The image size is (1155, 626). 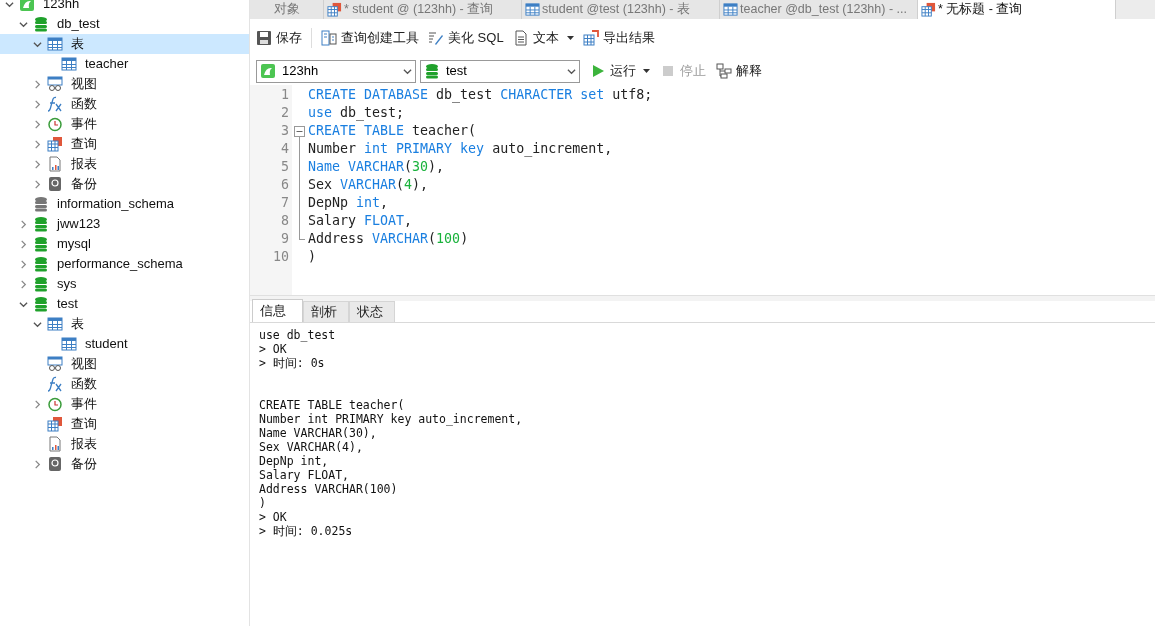 What do you see at coordinates (739, 71) in the screenshot?
I see `run-toolbar-button: 解释` at bounding box center [739, 71].